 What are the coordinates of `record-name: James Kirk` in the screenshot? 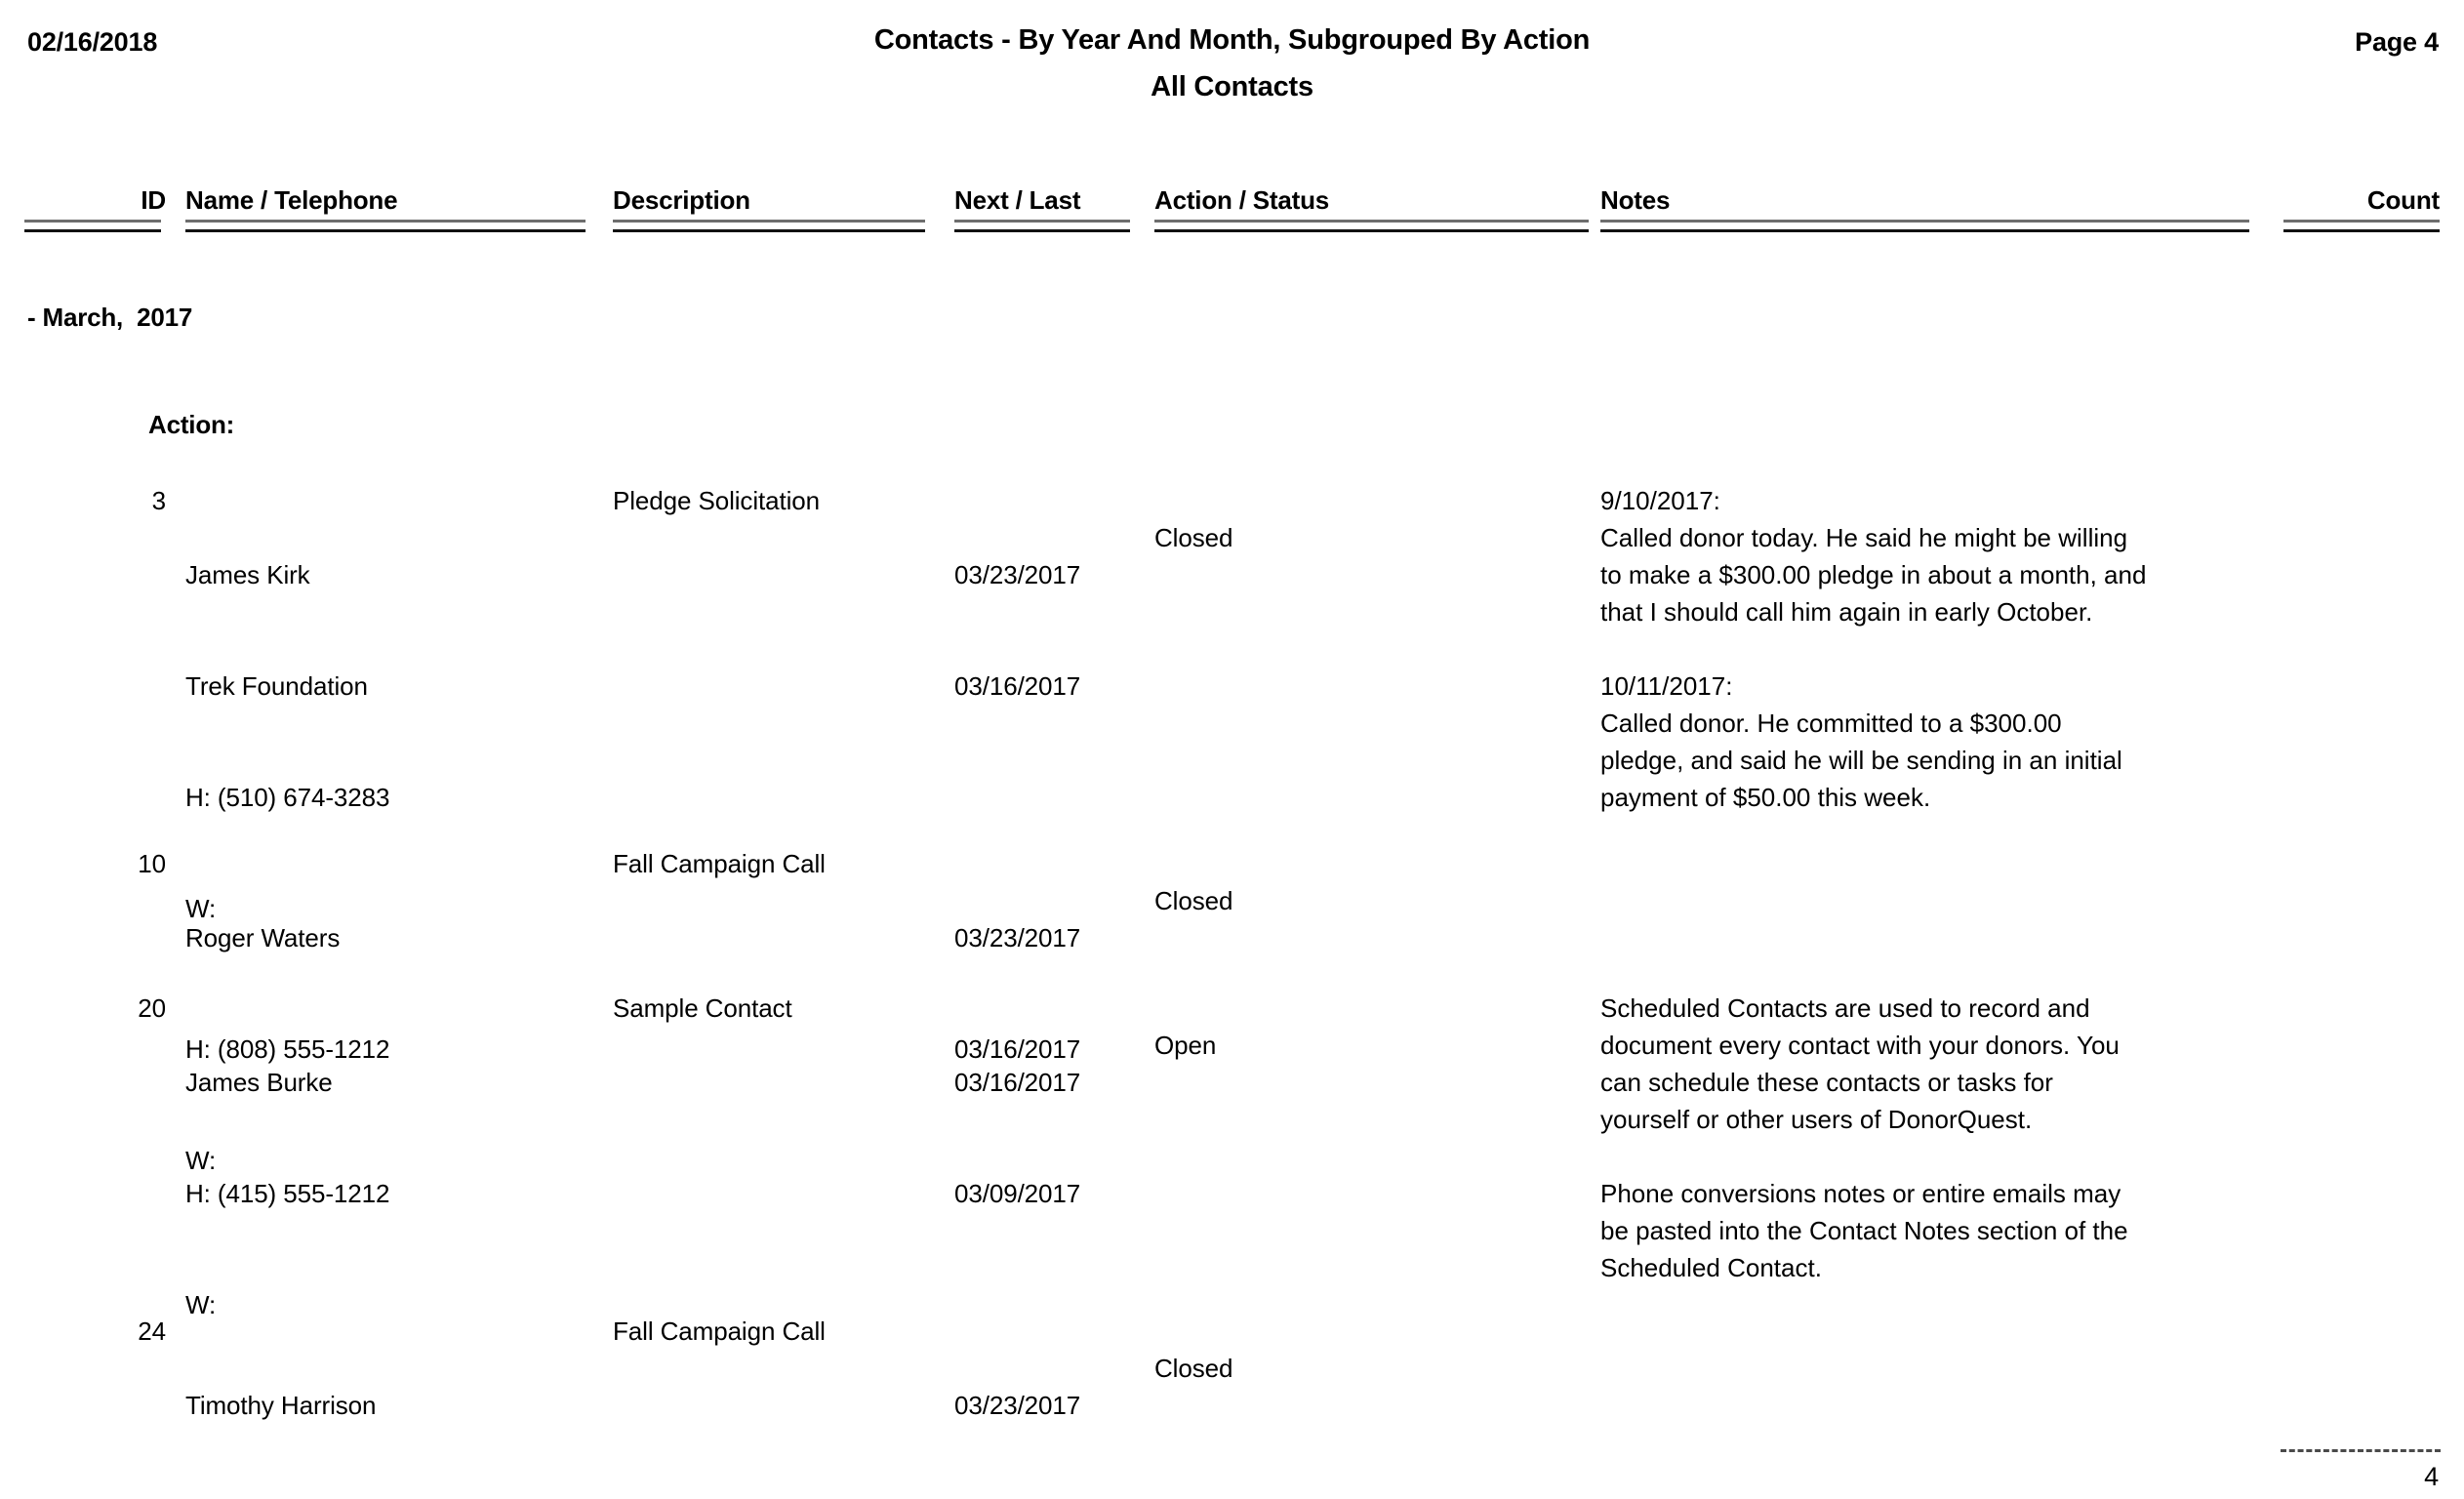 It's located at (247, 574).